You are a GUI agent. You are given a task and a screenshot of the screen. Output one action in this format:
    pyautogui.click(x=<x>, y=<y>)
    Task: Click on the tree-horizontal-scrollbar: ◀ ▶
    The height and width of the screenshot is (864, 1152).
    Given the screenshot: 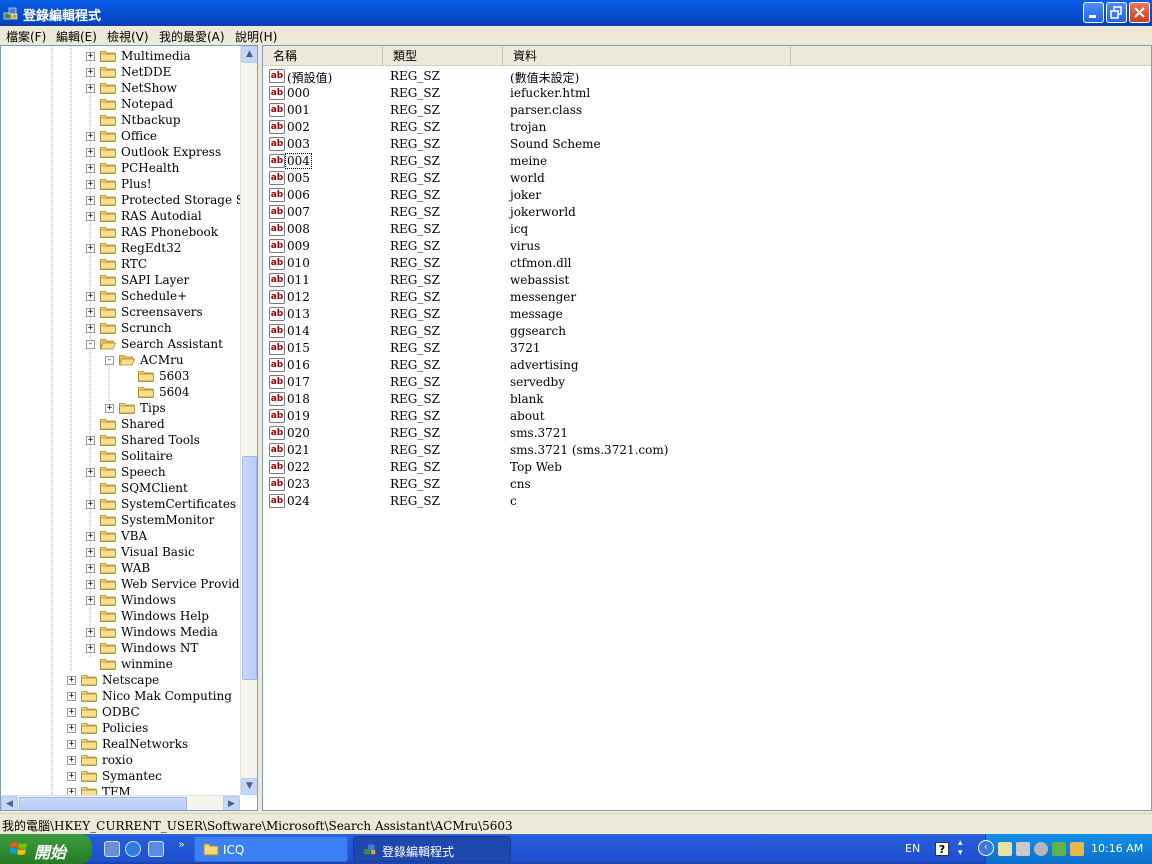 What is the action you would take?
    pyautogui.click(x=120, y=802)
    